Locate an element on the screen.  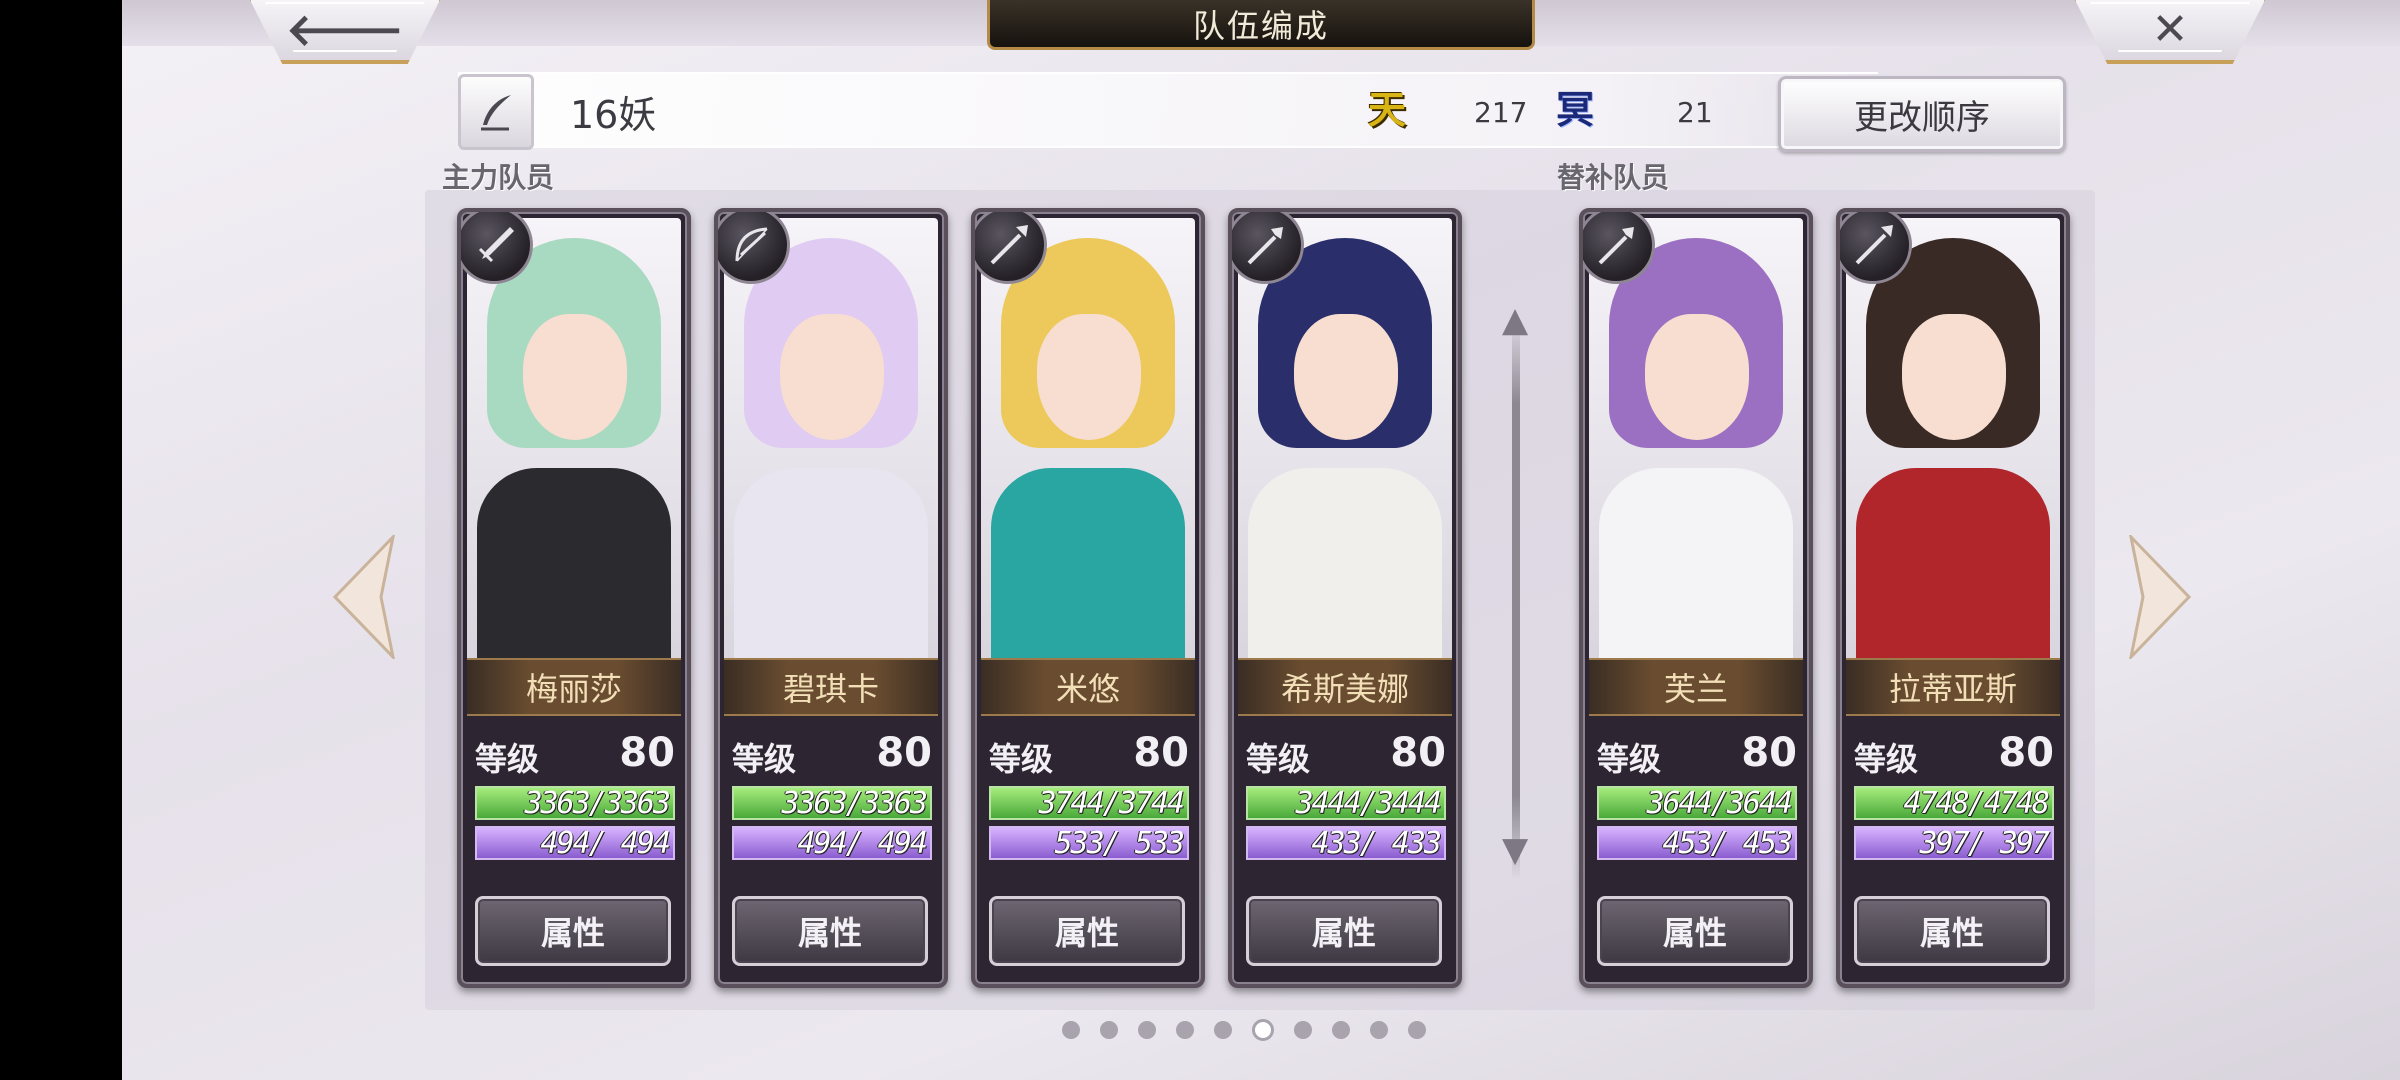
character-name: 米悠 is located at coordinates (1088, 687).